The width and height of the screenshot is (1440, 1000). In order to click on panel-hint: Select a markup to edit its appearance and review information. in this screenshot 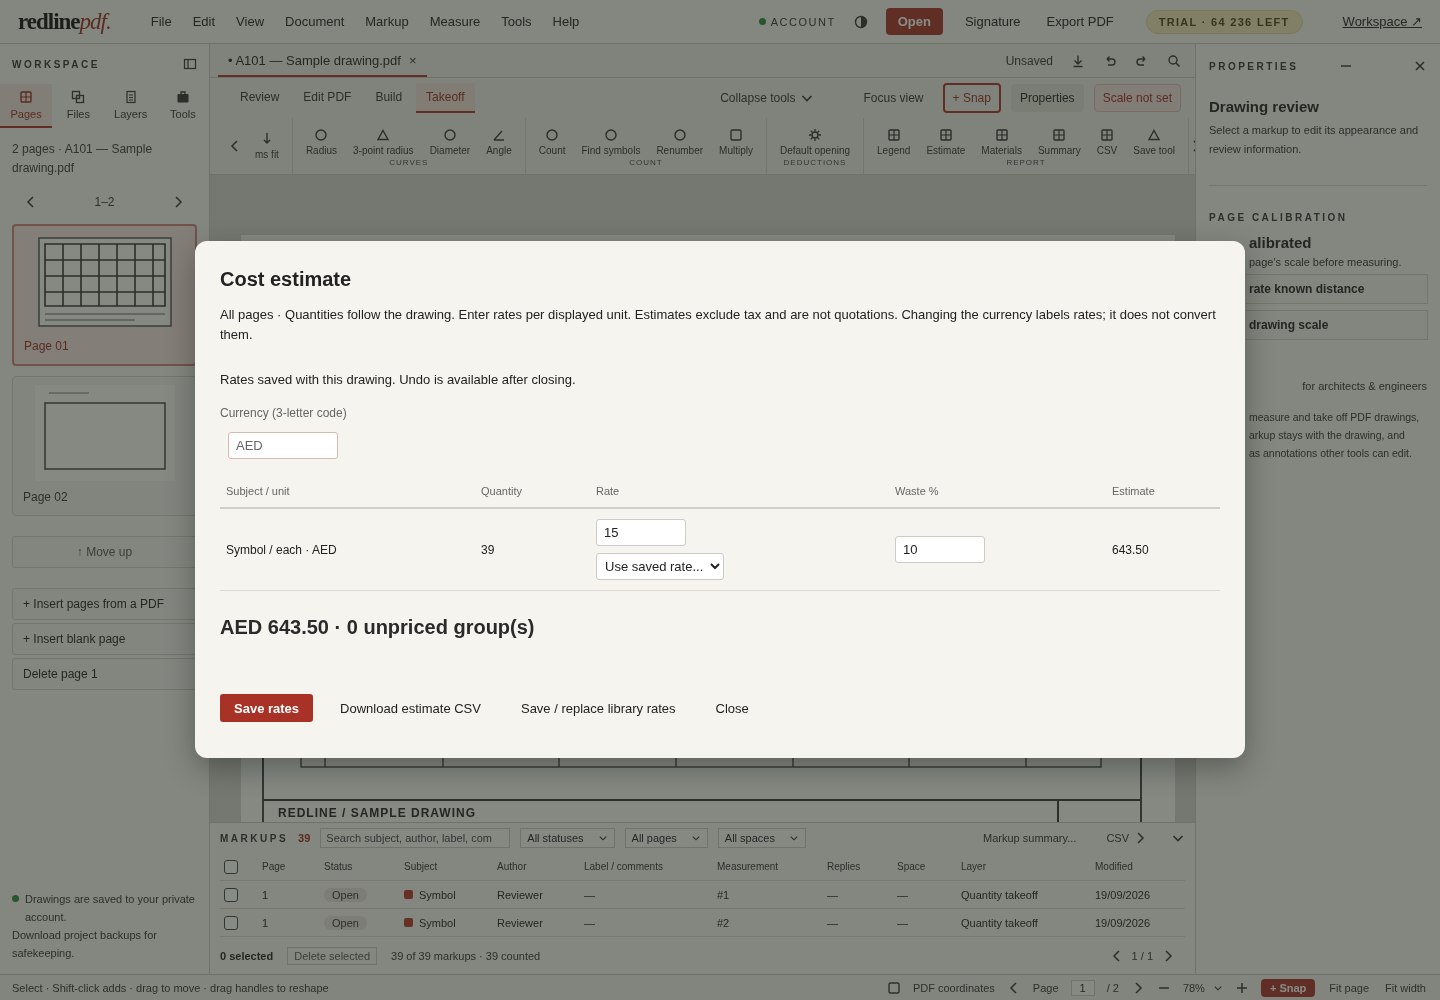, I will do `click(1314, 140)`.